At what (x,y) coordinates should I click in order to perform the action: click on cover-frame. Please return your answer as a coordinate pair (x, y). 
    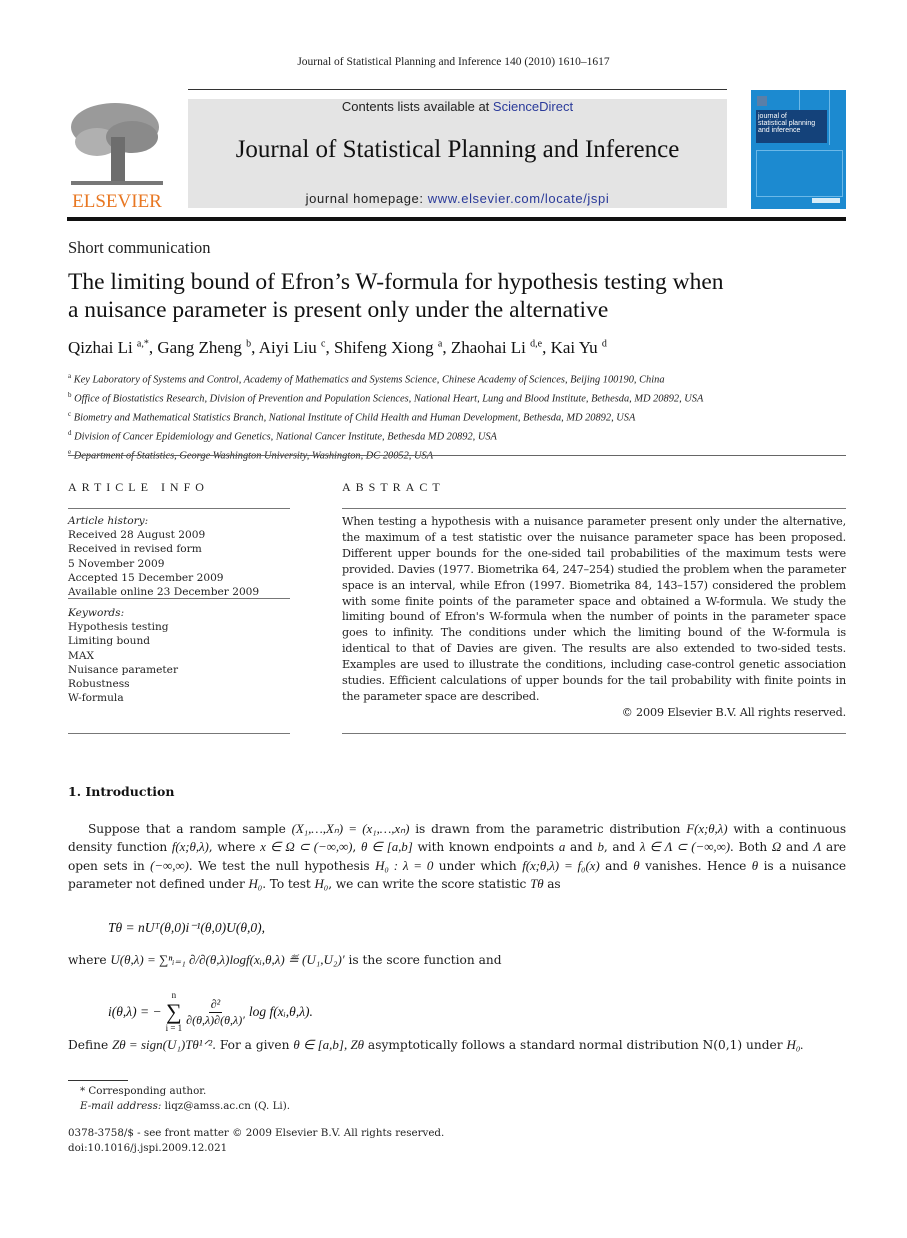
    Looking at the image, I should click on (799, 173).